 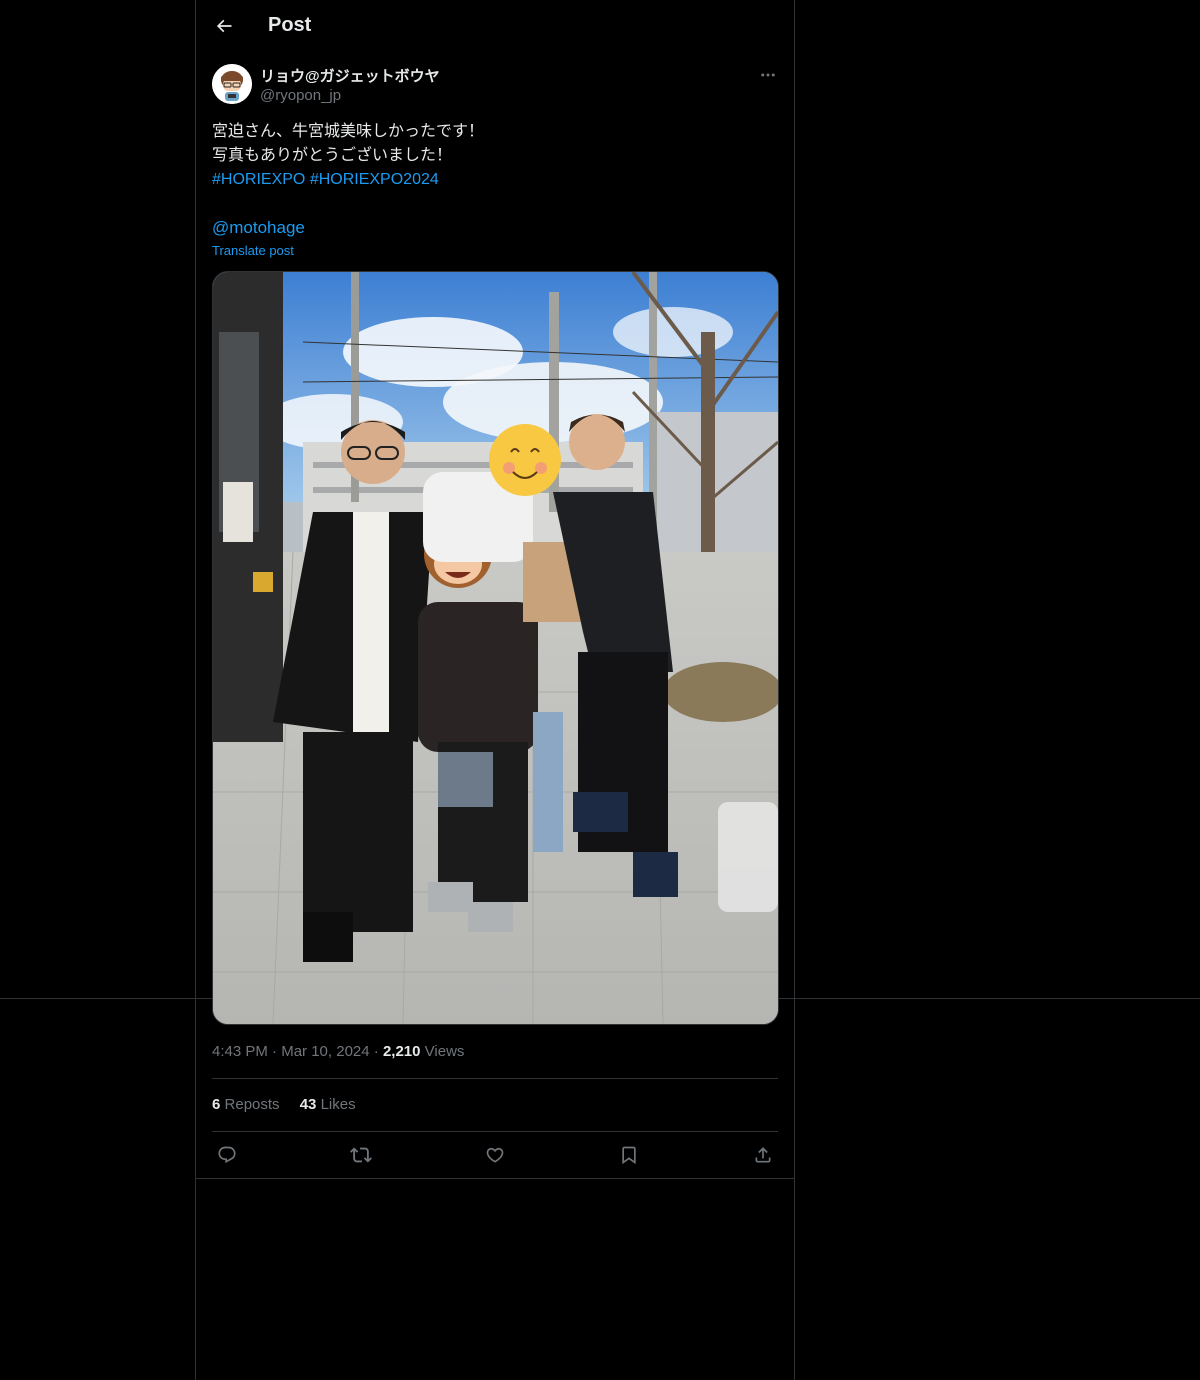 I want to click on back-button, so click(x=224, y=26).